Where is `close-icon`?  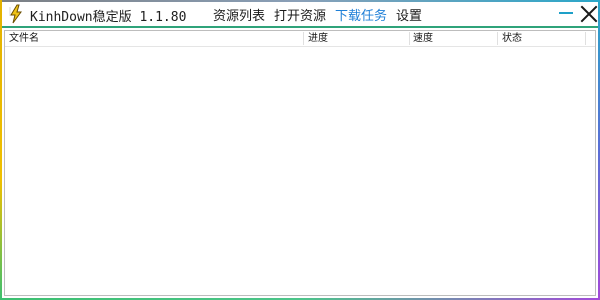 close-icon is located at coordinates (589, 14).